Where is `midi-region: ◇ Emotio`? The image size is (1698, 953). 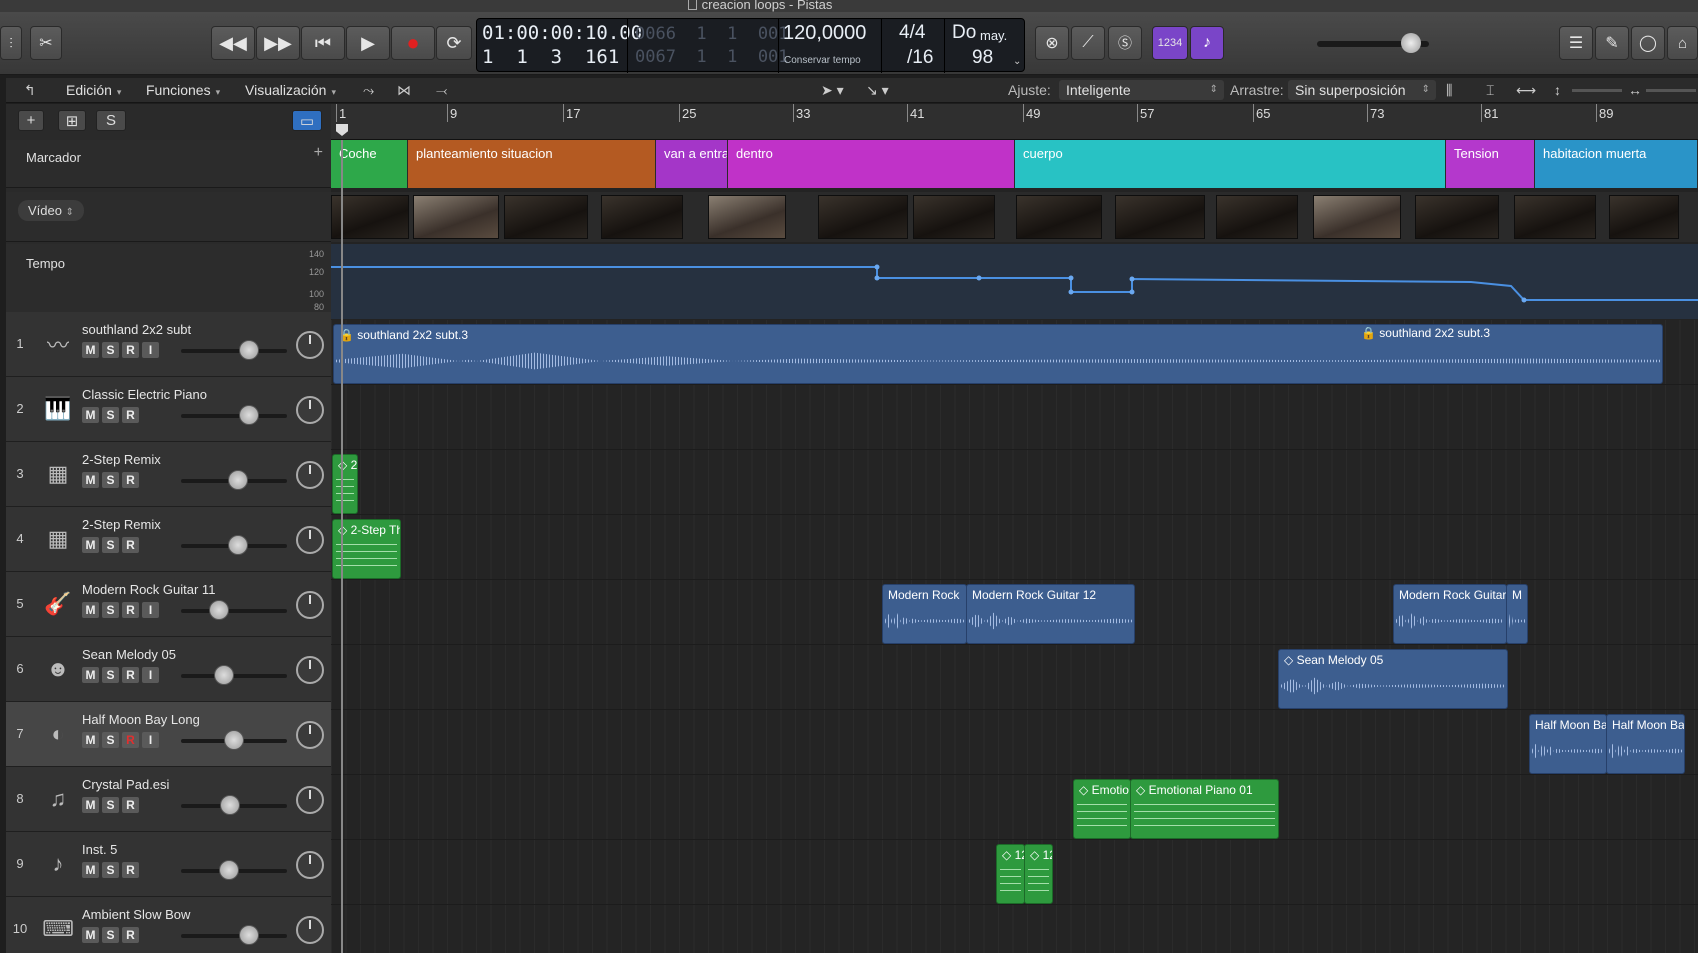 midi-region: ◇ Emotio is located at coordinates (1102, 809).